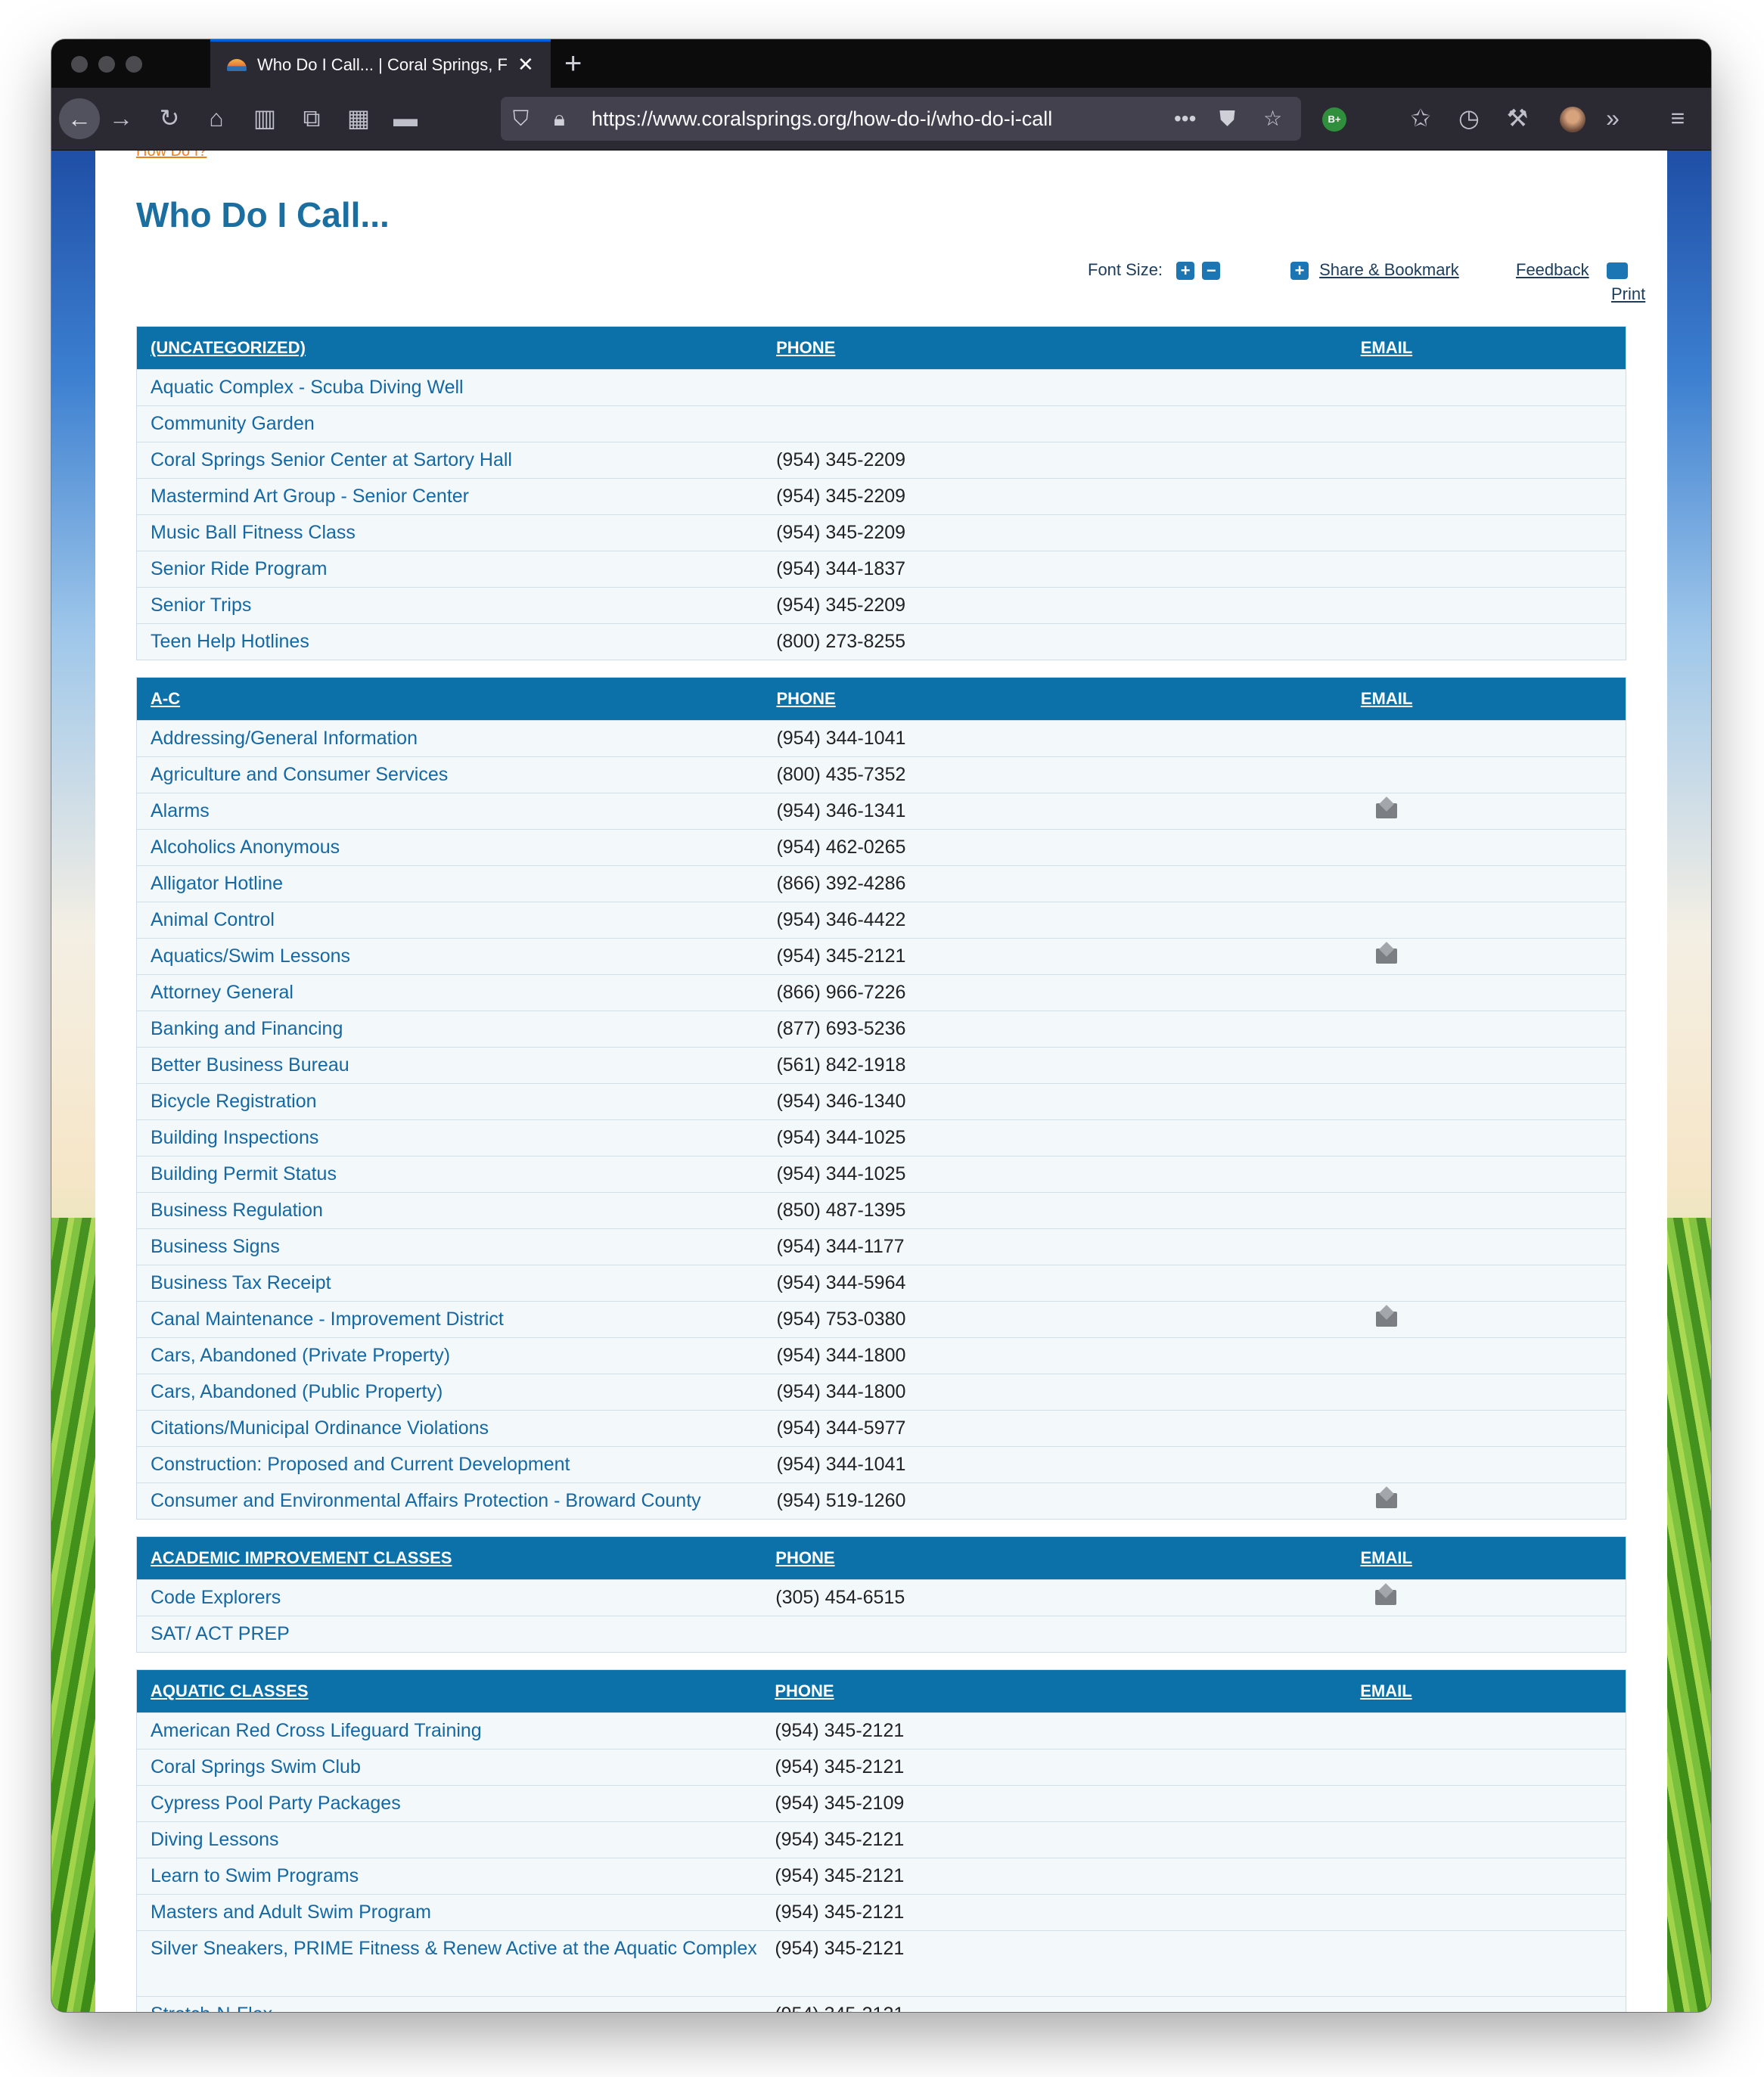 The width and height of the screenshot is (1764, 2077). What do you see at coordinates (450, 1558) in the screenshot?
I see `section-header-category: ACADEMIC IMPROVEMENT CLASSES` at bounding box center [450, 1558].